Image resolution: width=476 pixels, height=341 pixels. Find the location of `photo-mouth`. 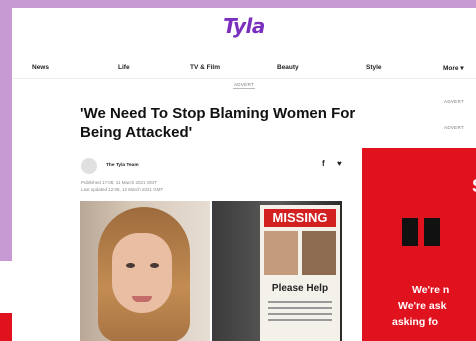

photo-mouth is located at coordinates (142, 299).